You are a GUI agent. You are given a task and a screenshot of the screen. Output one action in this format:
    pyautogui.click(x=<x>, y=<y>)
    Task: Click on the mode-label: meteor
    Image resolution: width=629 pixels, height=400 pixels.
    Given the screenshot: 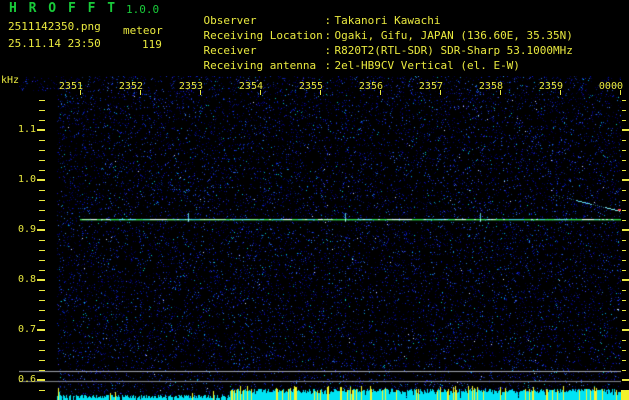 What is the action you would take?
    pyautogui.click(x=143, y=30)
    